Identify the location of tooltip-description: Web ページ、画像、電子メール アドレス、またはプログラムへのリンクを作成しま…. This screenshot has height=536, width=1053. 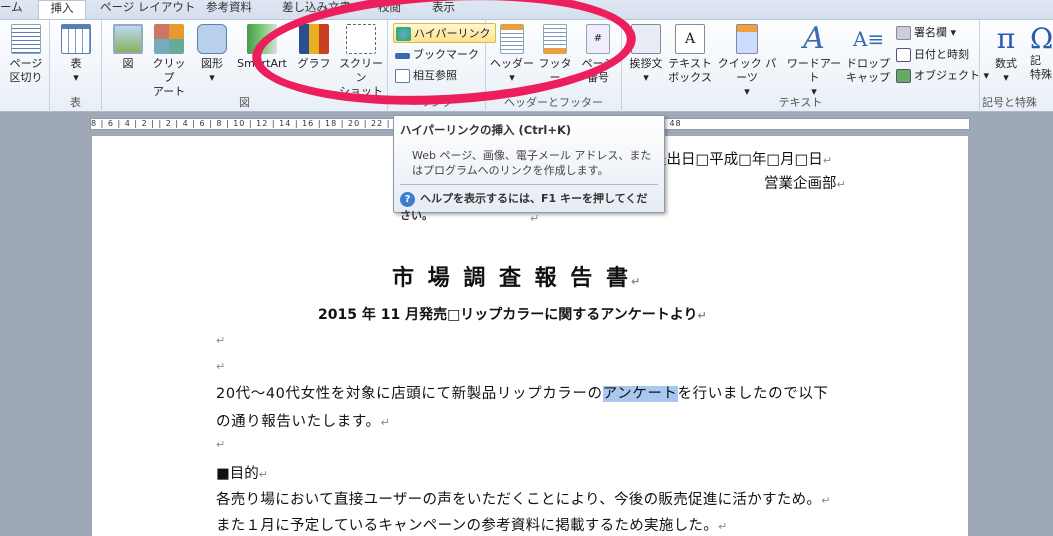
(532, 163).